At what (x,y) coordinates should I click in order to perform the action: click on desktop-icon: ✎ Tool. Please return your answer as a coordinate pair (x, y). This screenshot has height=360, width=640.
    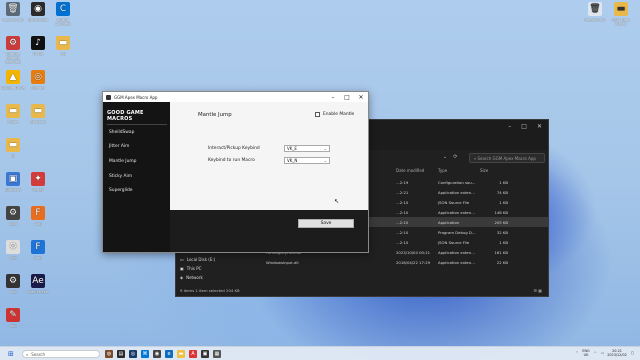
    Looking at the image, I should click on (13, 318).